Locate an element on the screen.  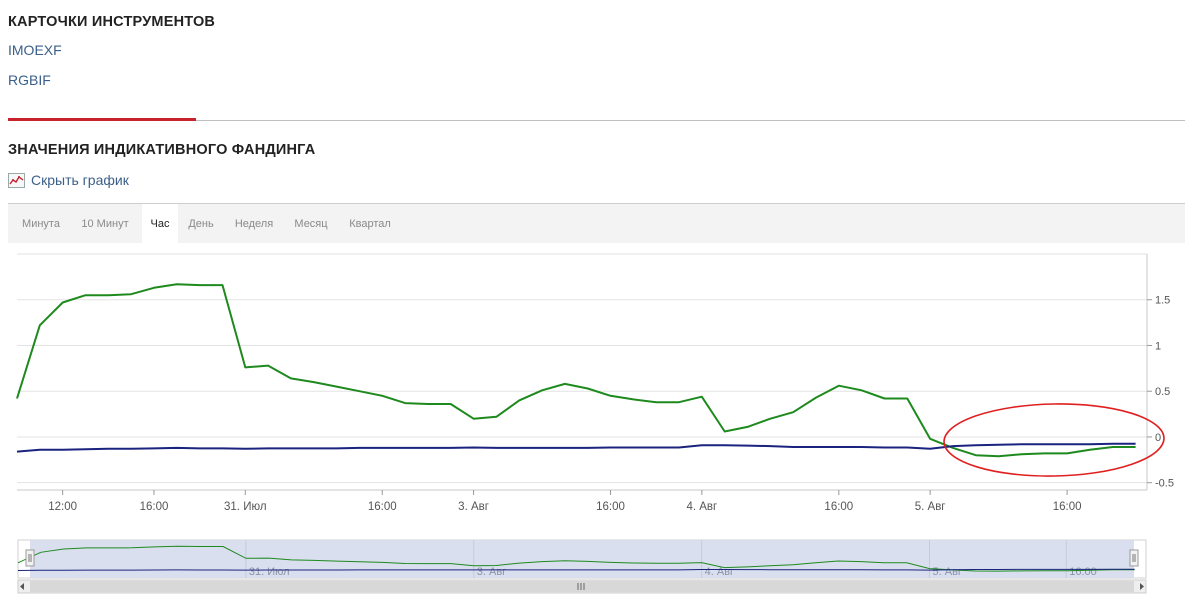
x-tick-label: 12:00 is located at coordinates (62, 507).